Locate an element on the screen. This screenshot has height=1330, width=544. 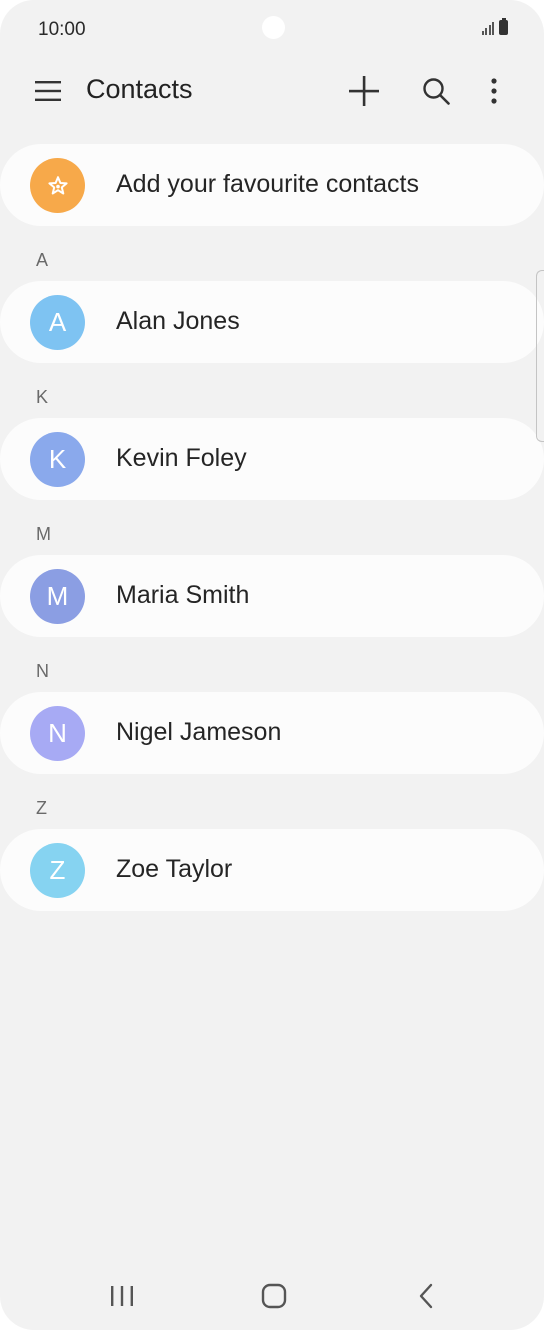
section-header: A is located at coordinates (42, 260).